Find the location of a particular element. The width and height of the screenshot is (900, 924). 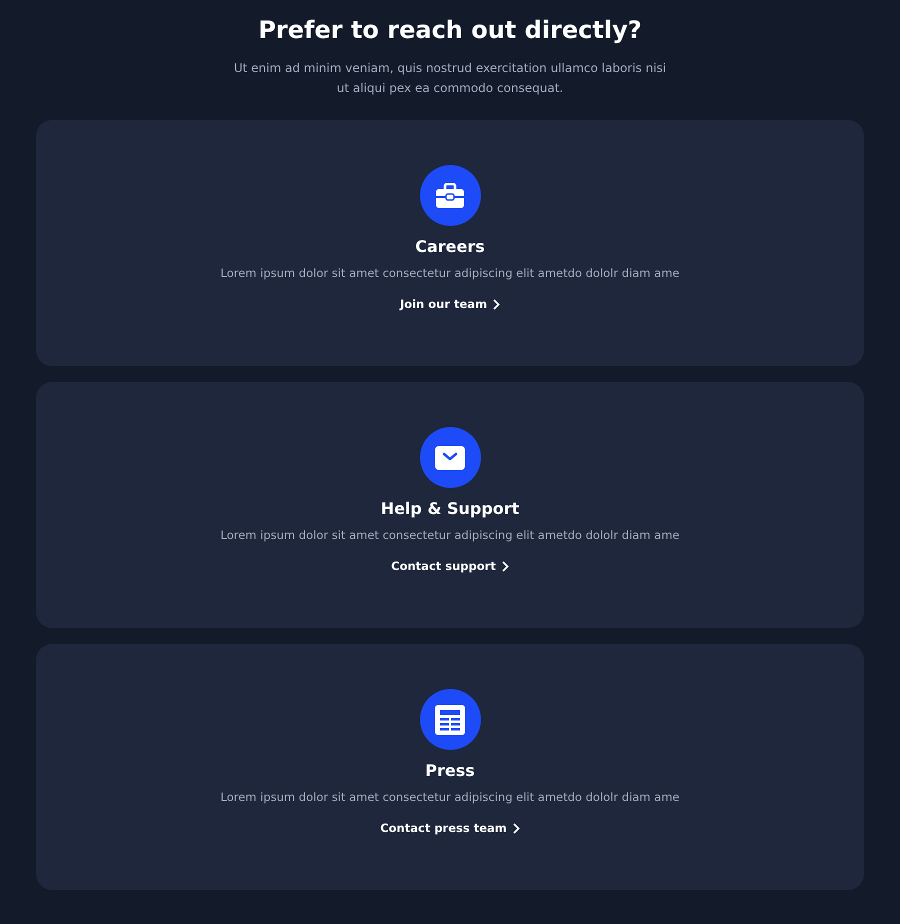

card-link: Contact press team is located at coordinates (450, 828).